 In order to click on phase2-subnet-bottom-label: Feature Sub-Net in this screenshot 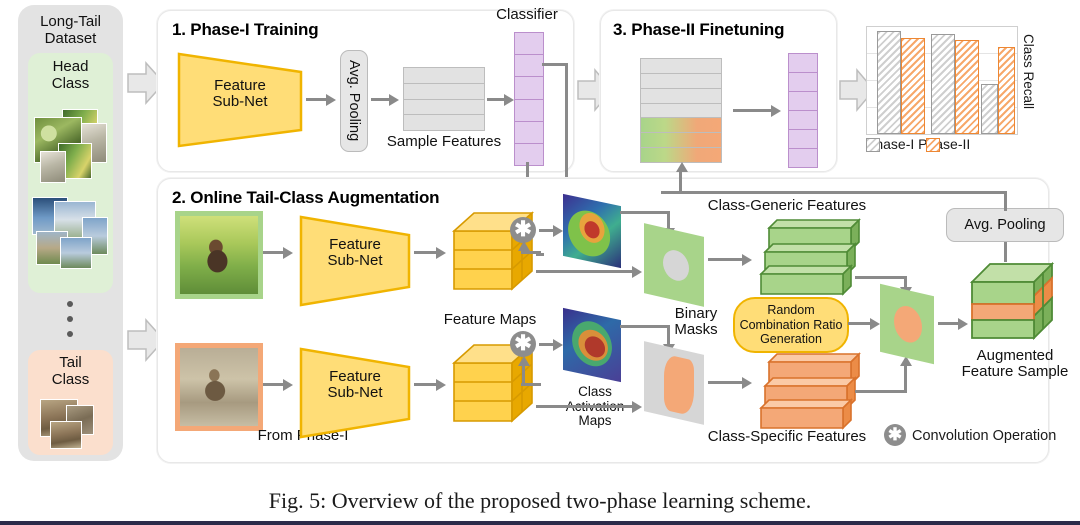, I will do `click(355, 384)`.